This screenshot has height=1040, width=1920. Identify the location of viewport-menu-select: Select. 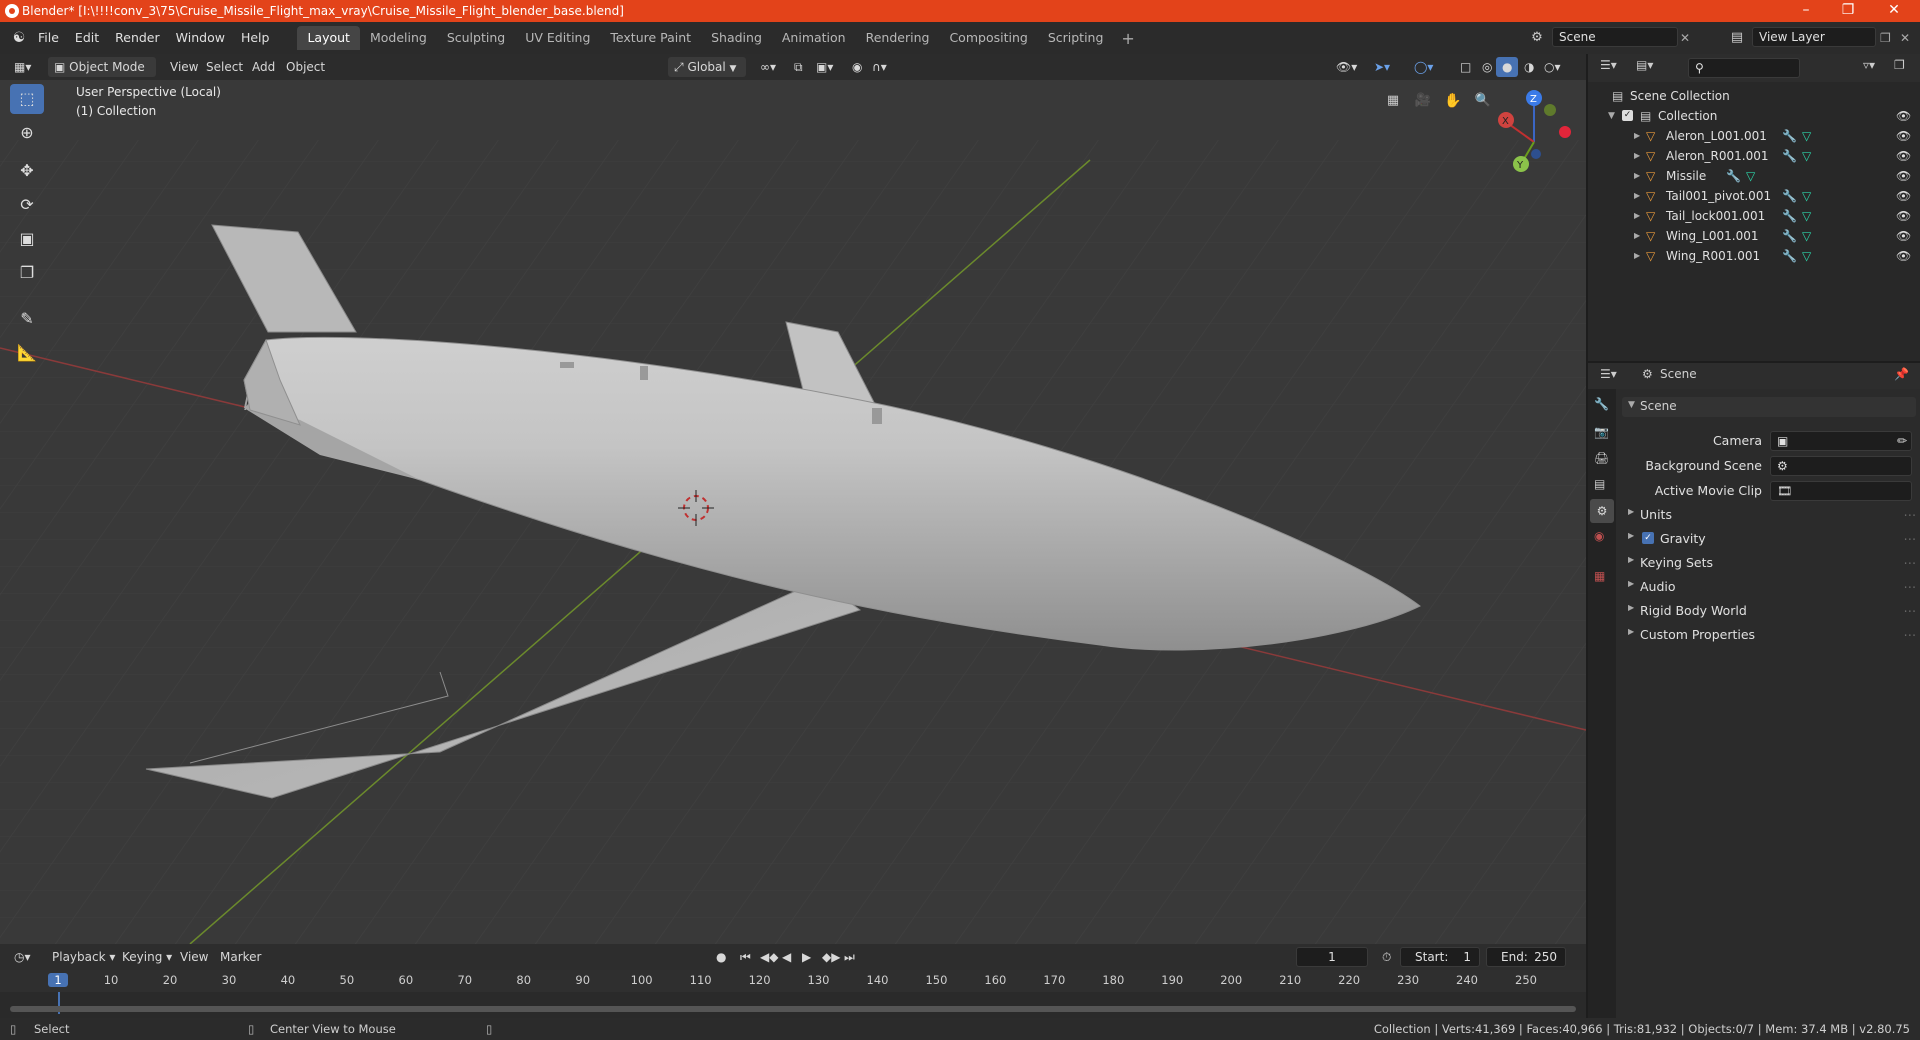
(224, 67).